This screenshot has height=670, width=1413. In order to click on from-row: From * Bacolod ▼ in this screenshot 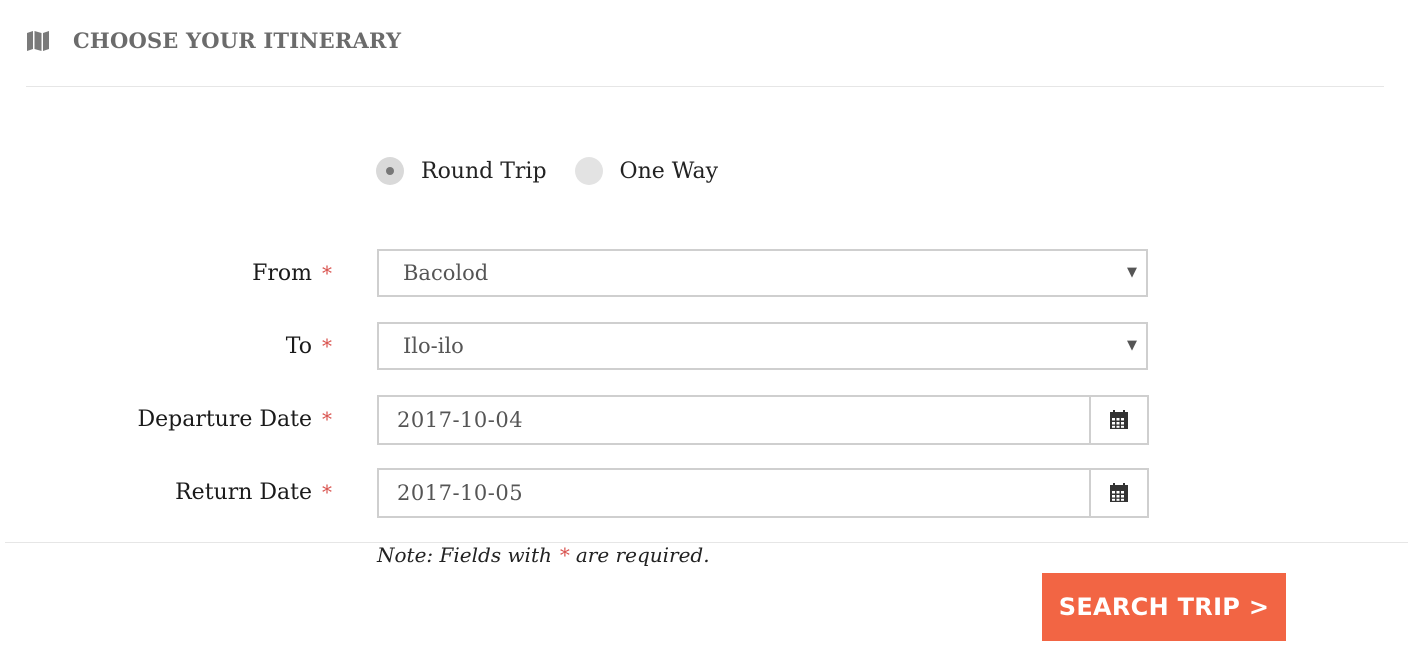, I will do `click(706, 274)`.